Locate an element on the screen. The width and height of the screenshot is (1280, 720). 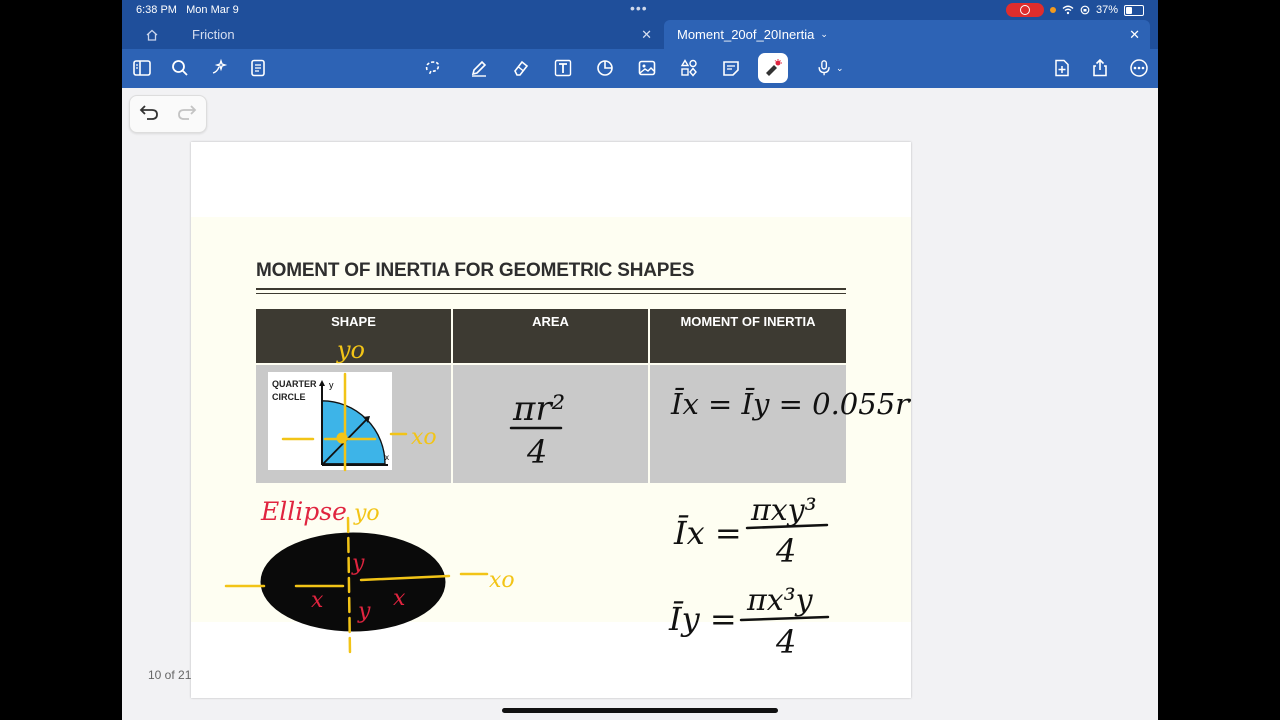
status-bar: 6:38 PM Mon Mar 9 ••• 37% is located at coordinates (640, 10).